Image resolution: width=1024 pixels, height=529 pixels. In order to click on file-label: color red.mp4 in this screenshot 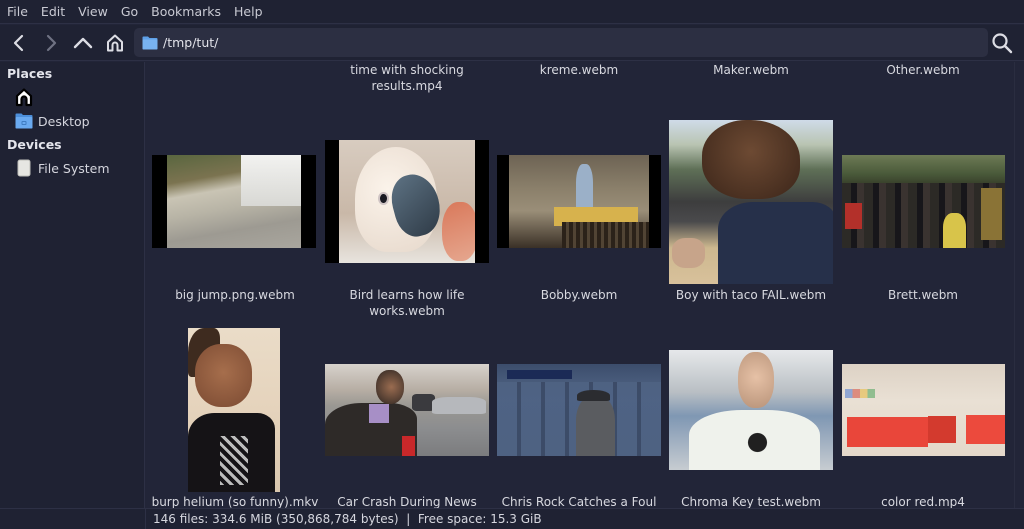, I will do `click(923, 501)`.